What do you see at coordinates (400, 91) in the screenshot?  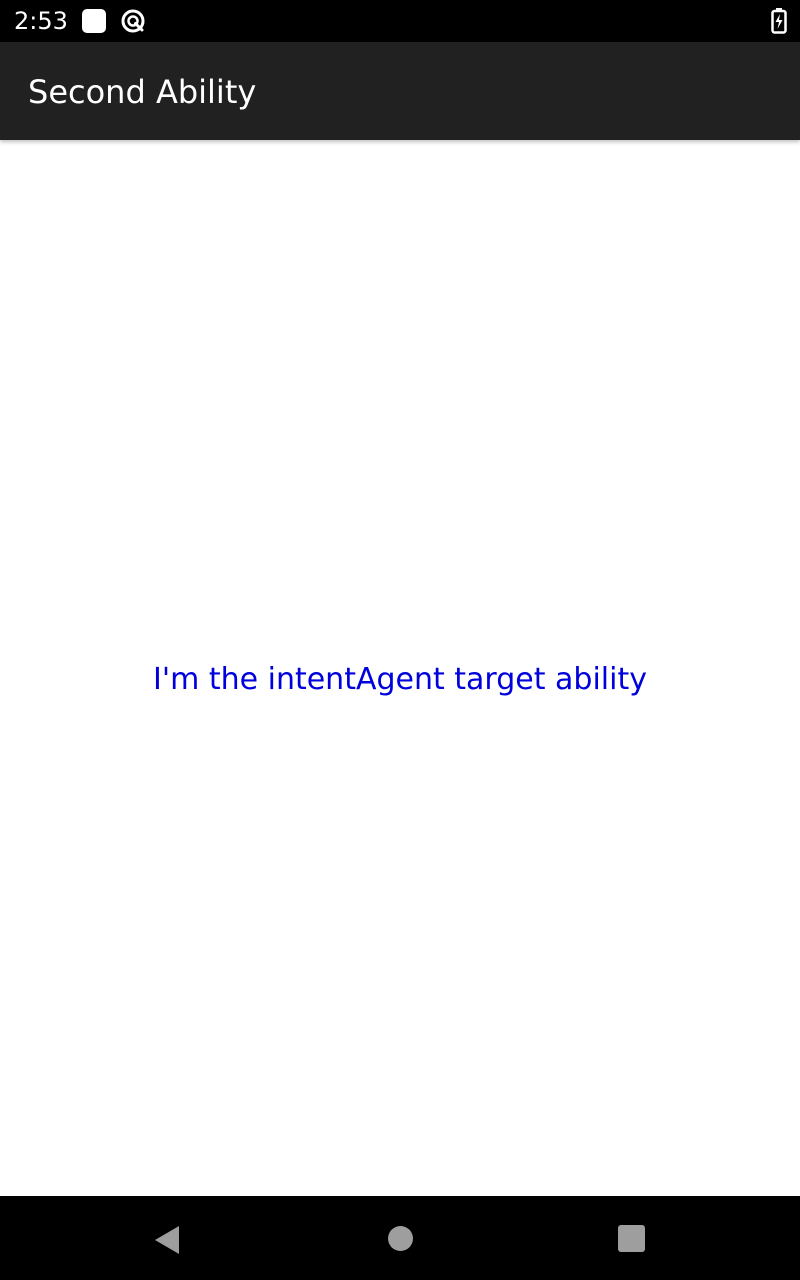 I see `app-bar: Second Ability` at bounding box center [400, 91].